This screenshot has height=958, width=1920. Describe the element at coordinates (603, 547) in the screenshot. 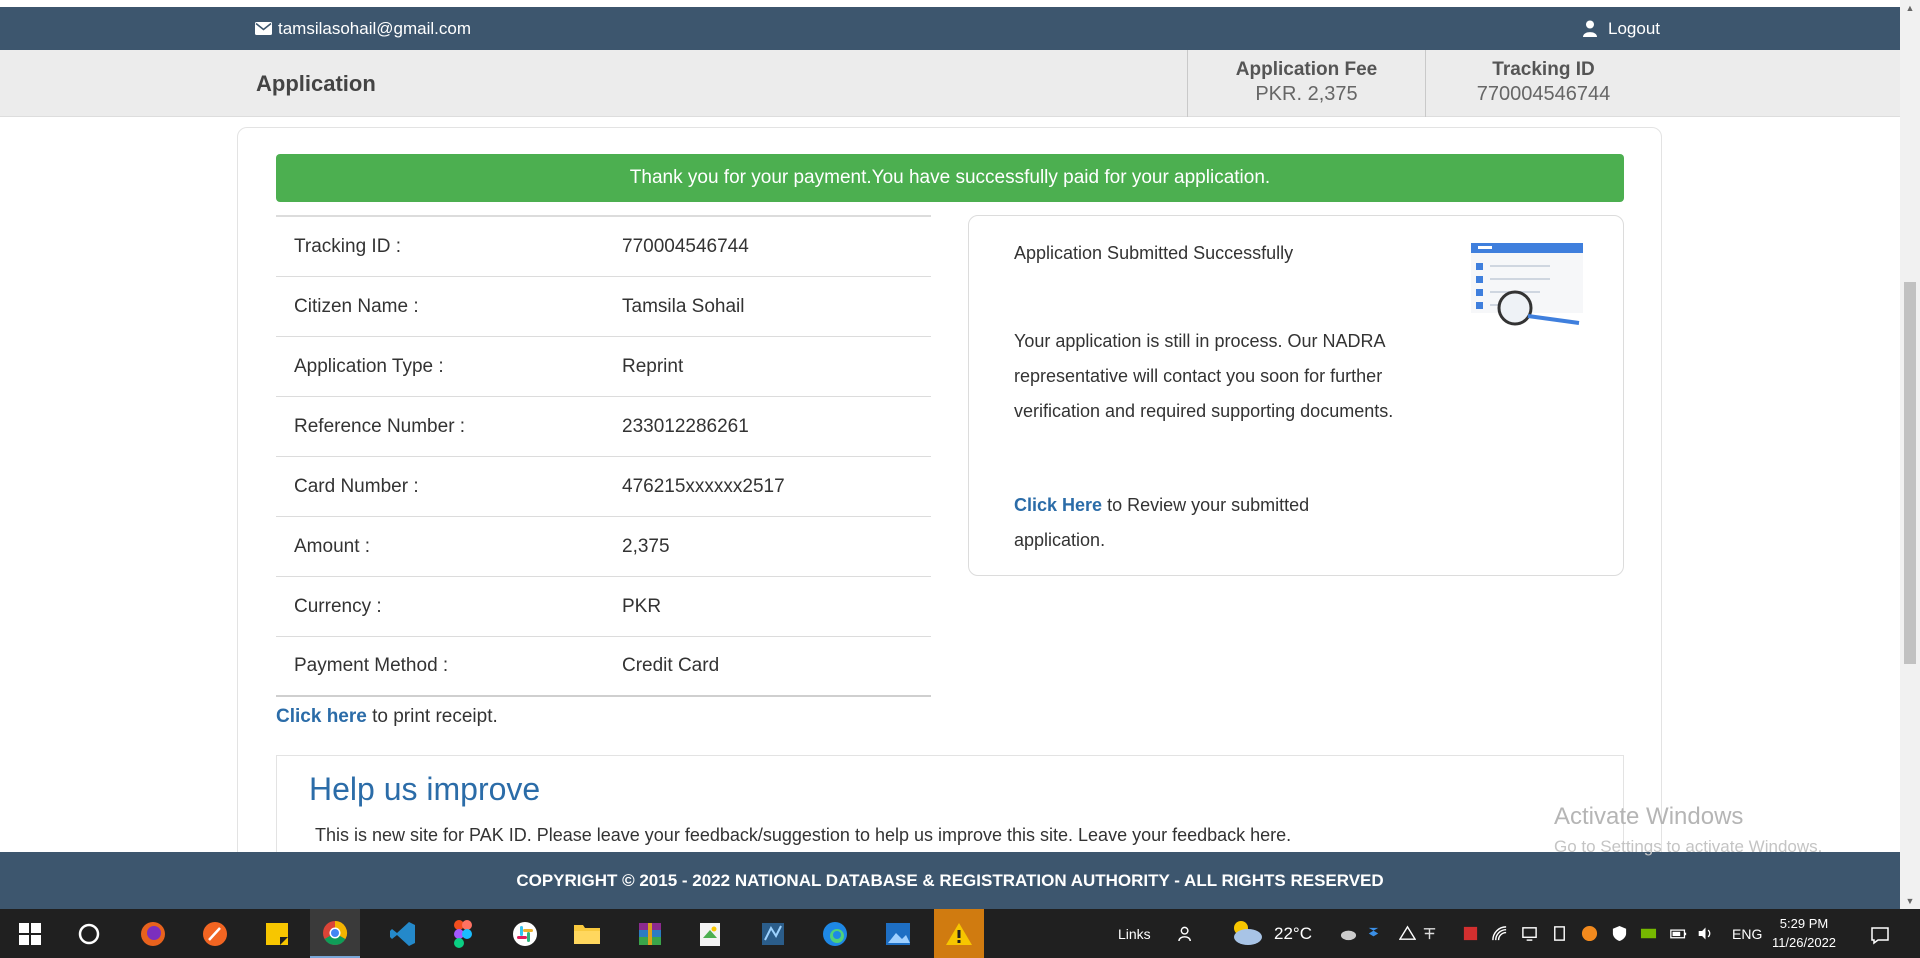

I see `detail-row-amount: Amount : 2,375` at that location.